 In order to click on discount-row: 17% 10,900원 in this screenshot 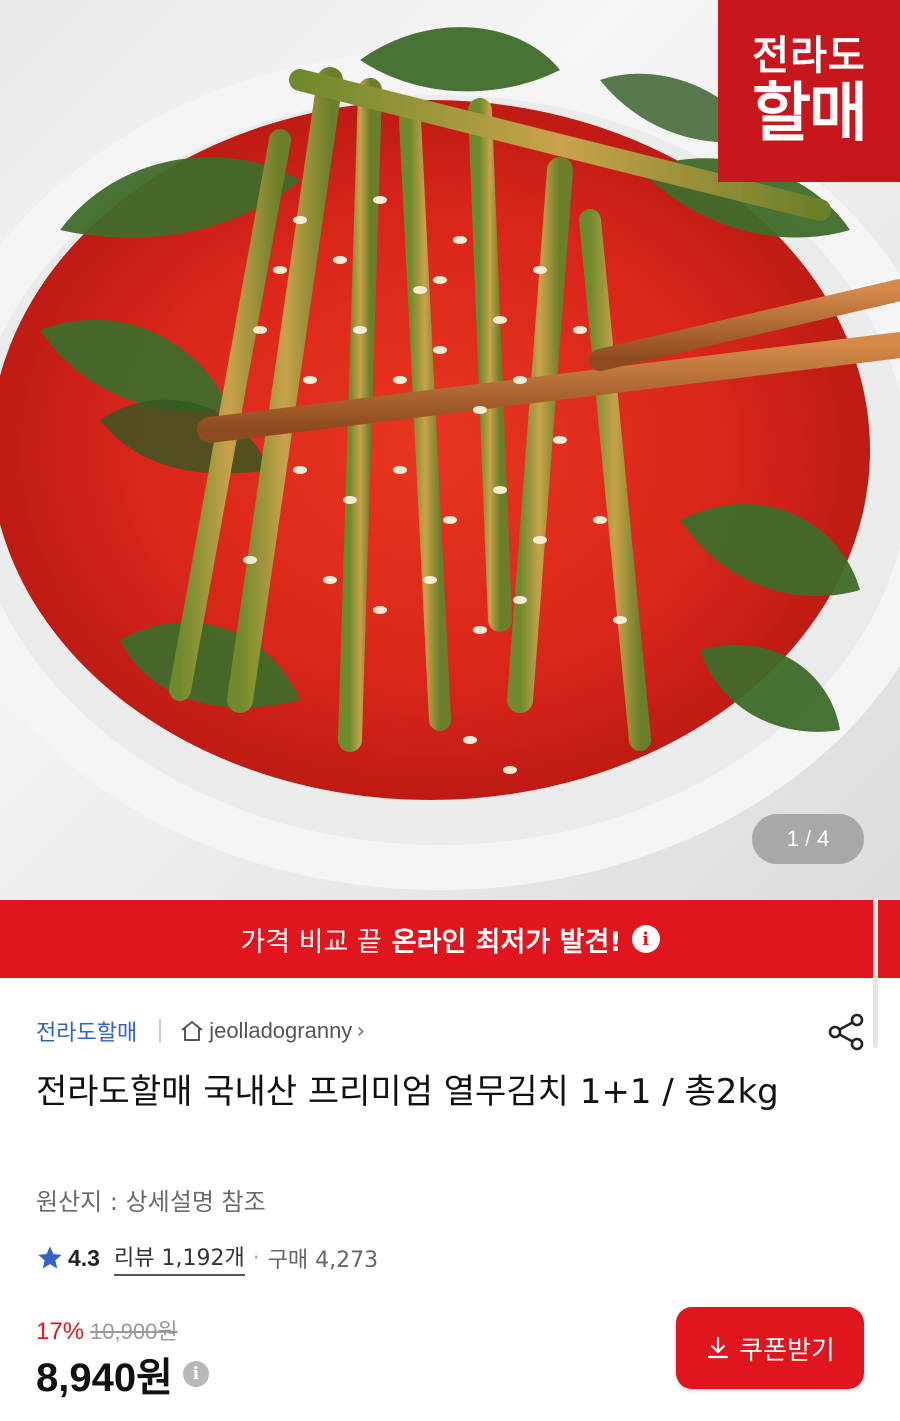, I will do `click(107, 1330)`.